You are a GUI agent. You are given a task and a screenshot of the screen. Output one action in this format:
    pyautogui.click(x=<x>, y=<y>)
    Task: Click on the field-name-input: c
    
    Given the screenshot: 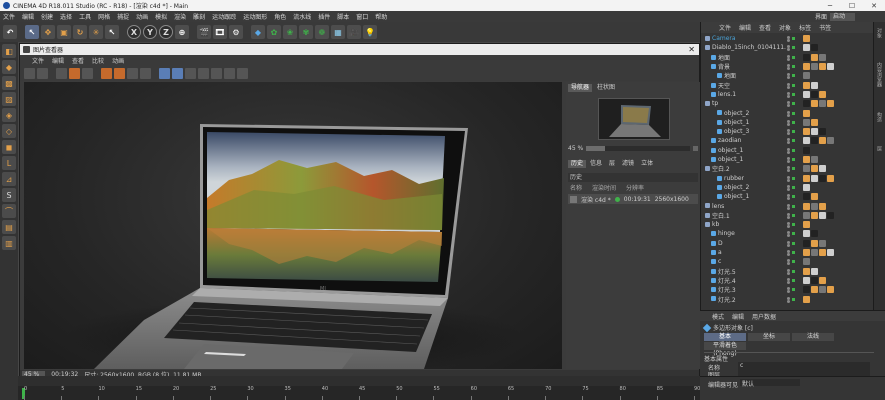 What is the action you would take?
    pyautogui.click(x=804, y=365)
    